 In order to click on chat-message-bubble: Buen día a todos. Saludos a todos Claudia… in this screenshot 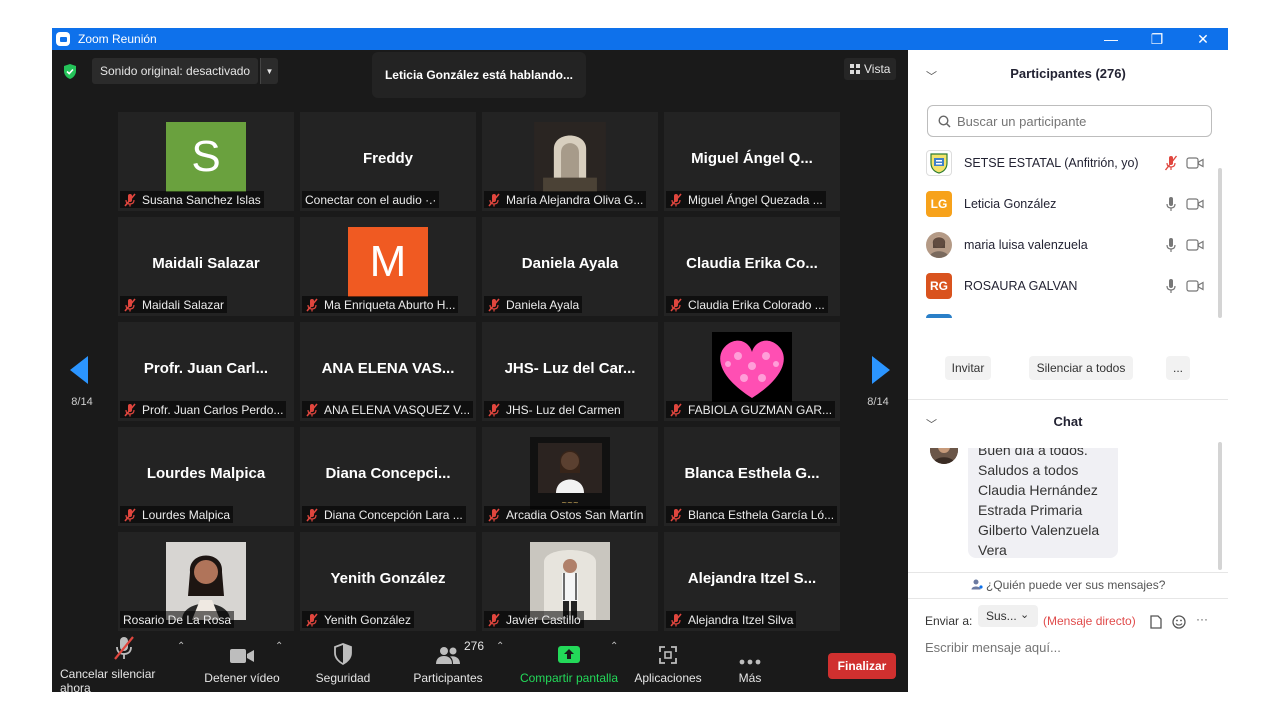, I will do `click(1043, 503)`.